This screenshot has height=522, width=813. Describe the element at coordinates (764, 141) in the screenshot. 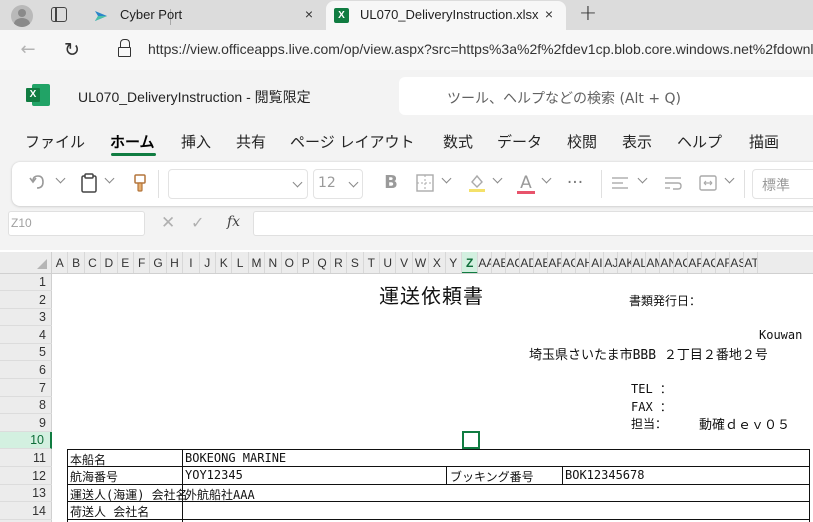

I see `tab-draw: 描画` at that location.